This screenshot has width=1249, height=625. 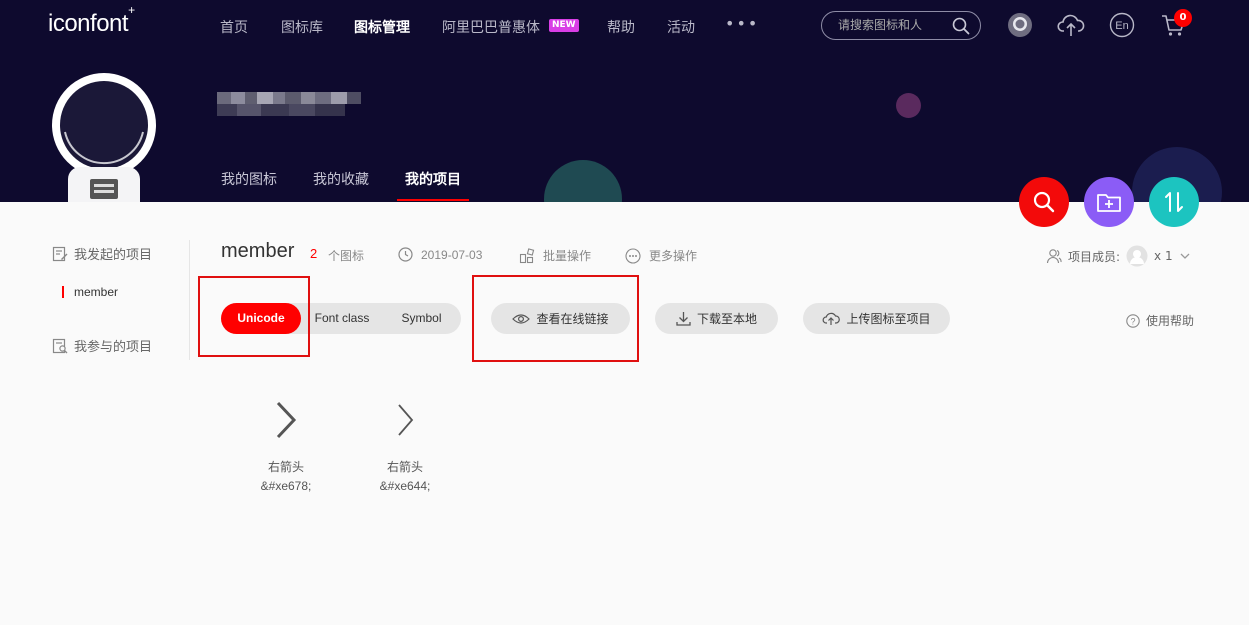 I want to click on project-date: 2019-07-03, so click(x=440, y=254).